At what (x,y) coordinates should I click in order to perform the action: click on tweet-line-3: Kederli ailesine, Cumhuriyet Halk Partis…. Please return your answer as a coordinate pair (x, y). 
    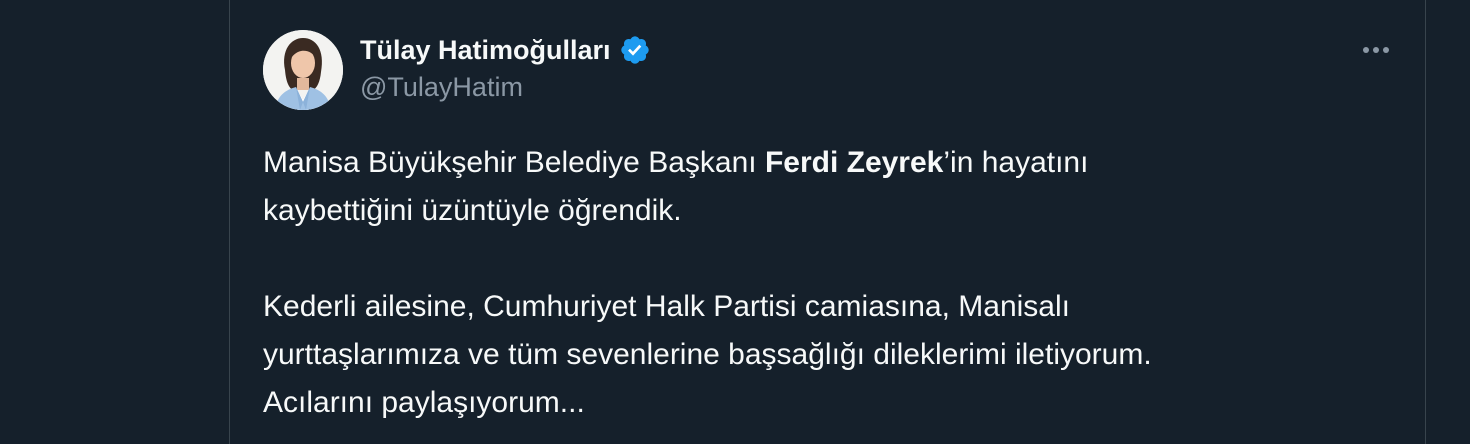
    Looking at the image, I should click on (666, 306).